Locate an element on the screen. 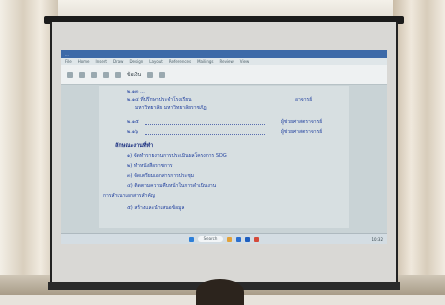 The width and height of the screenshot is (445, 305). edge-icon is located at coordinates (239, 239).